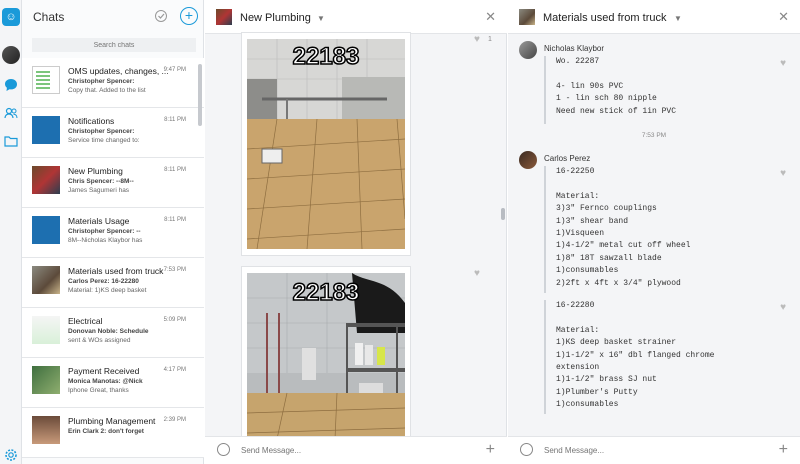 This screenshot has height=464, width=800. I want to click on folder-icon, so click(11, 141).